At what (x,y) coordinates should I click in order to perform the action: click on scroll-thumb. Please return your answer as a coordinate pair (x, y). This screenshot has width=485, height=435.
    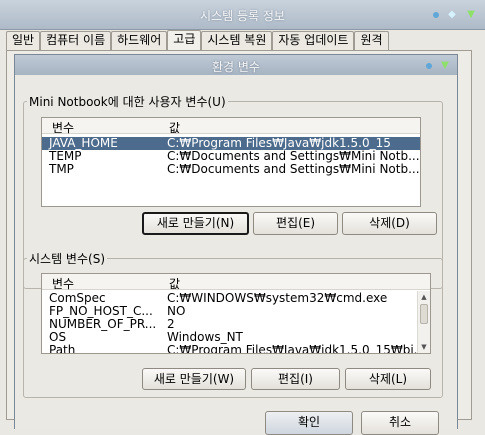
    Looking at the image, I should click on (424, 314).